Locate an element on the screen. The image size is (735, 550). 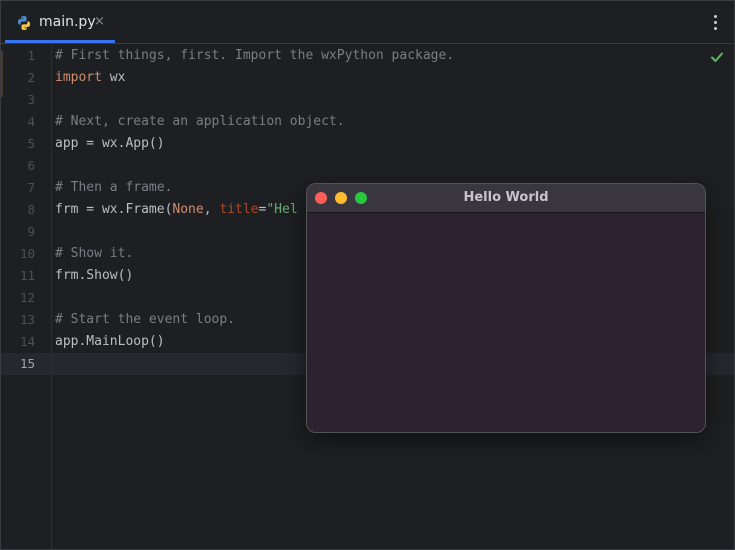
window-titlebar: Hello World is located at coordinates (506, 198).